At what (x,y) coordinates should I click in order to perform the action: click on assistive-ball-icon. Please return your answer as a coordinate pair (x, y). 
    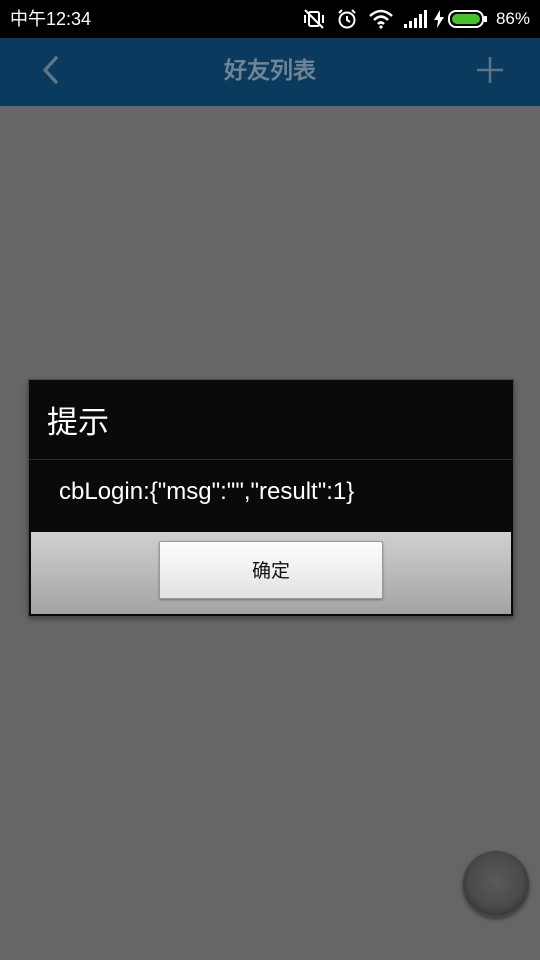
    Looking at the image, I should click on (496, 884).